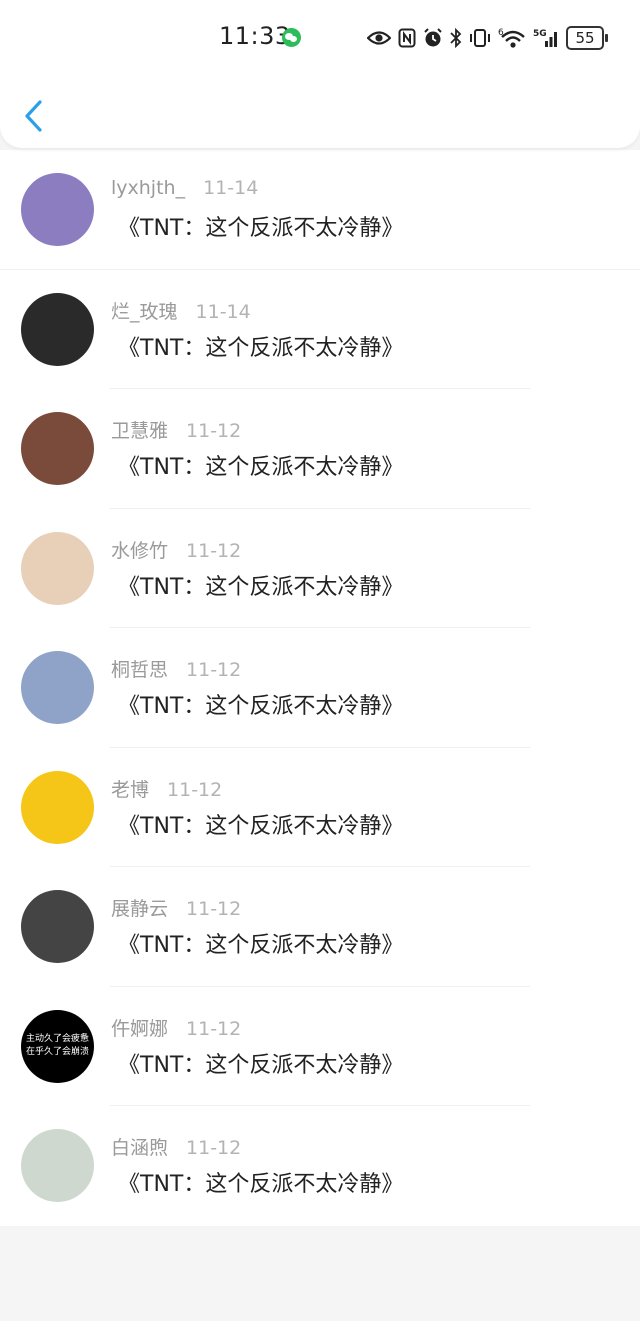  What do you see at coordinates (130, 790) in the screenshot?
I see `user-name: 老博` at bounding box center [130, 790].